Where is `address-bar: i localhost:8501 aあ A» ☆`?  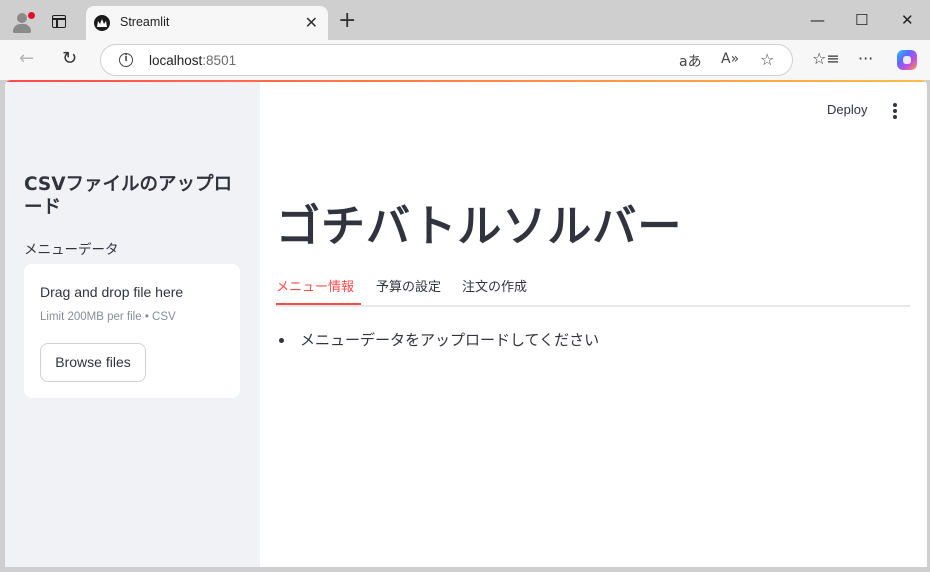 address-bar: i localhost:8501 aあ A» ☆ is located at coordinates (446, 60).